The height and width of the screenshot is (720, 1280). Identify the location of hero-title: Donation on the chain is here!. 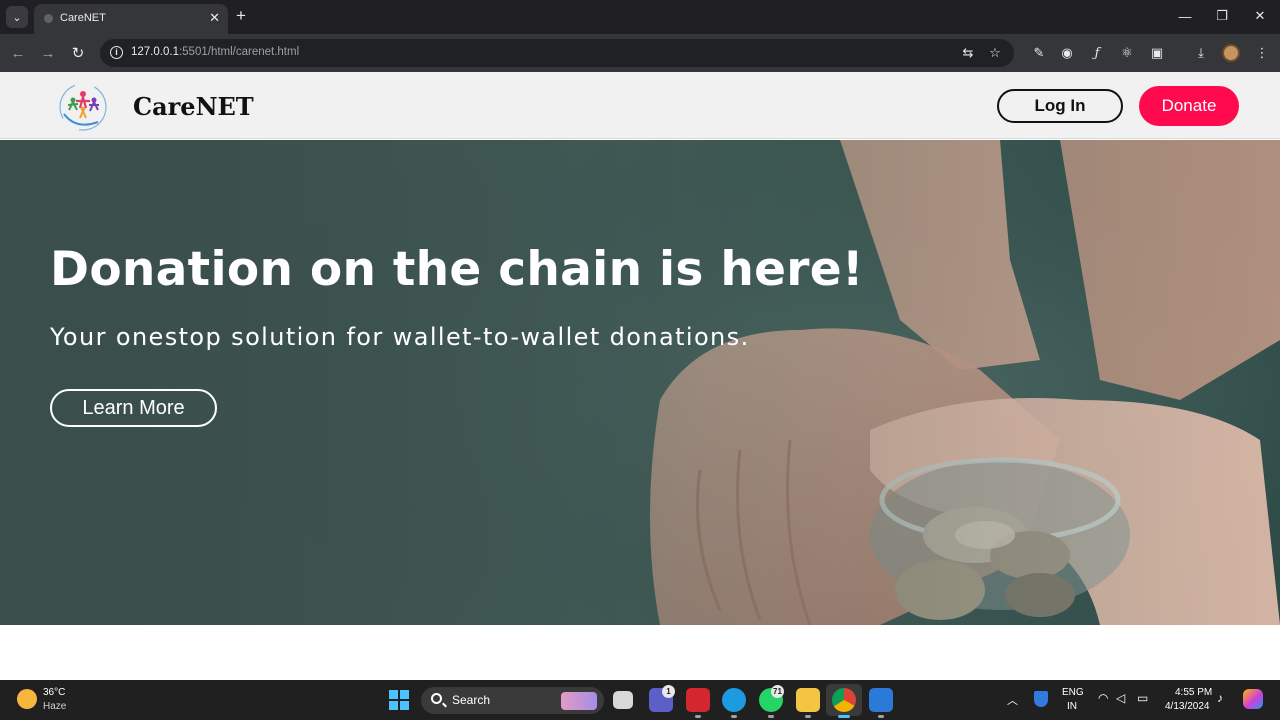
(457, 269).